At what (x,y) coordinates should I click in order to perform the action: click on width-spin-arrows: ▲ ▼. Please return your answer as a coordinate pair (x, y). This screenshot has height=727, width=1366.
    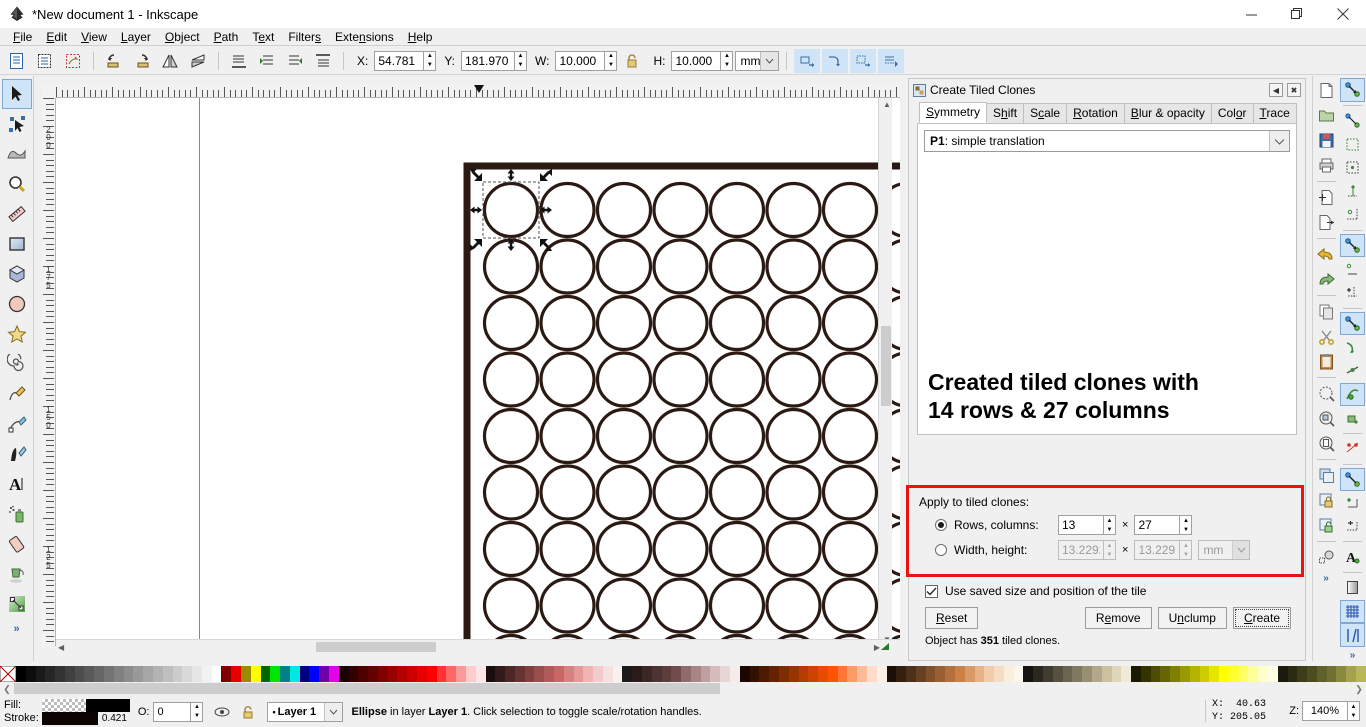
    Looking at the image, I should click on (1110, 550).